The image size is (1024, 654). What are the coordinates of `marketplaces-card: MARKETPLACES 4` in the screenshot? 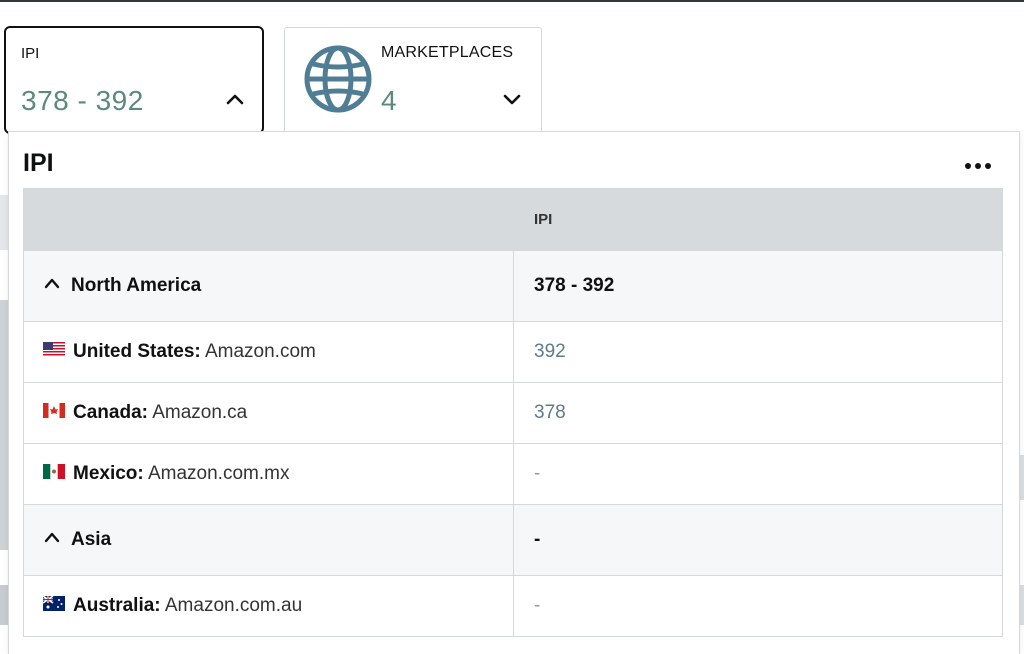 It's located at (413, 80).